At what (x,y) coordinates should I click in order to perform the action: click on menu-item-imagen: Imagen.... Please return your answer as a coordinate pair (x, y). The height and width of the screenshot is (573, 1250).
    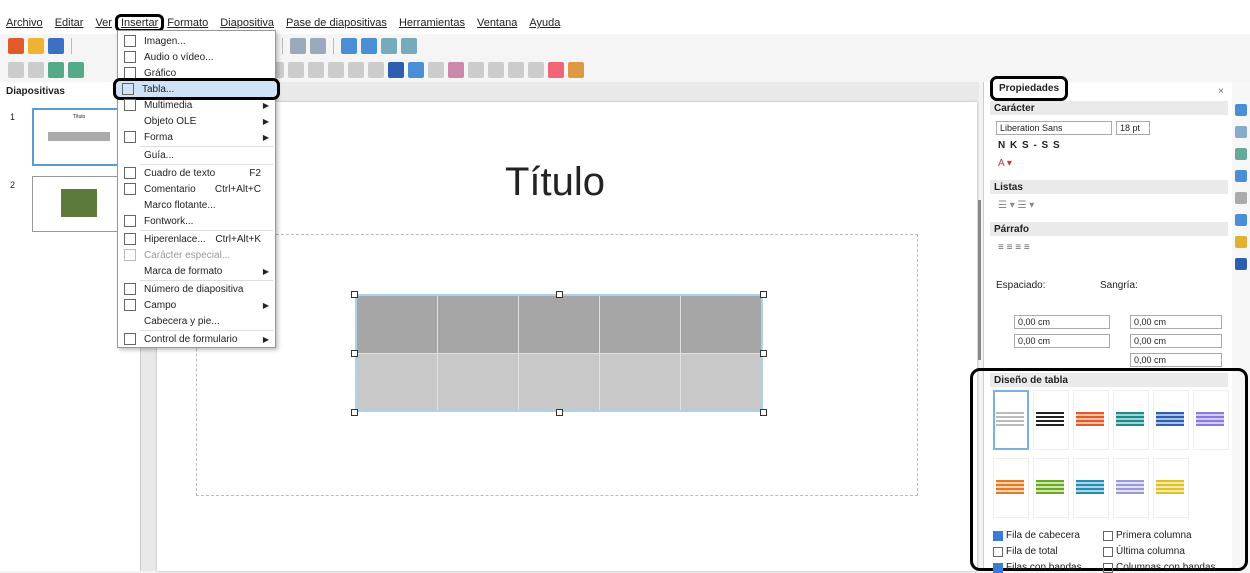
    Looking at the image, I should click on (196, 41).